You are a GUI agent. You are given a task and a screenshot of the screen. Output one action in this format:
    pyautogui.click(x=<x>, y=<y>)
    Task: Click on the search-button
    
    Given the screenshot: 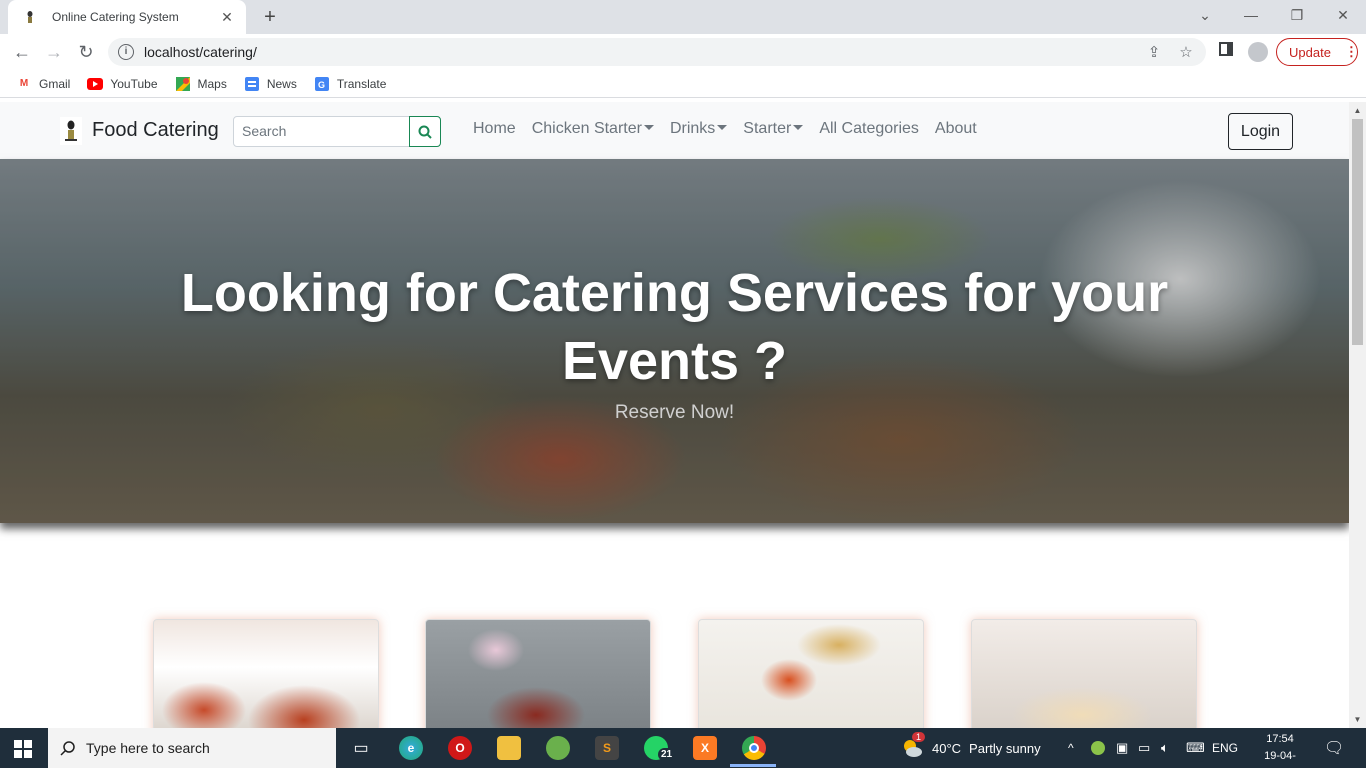 What is the action you would take?
    pyautogui.click(x=425, y=131)
    